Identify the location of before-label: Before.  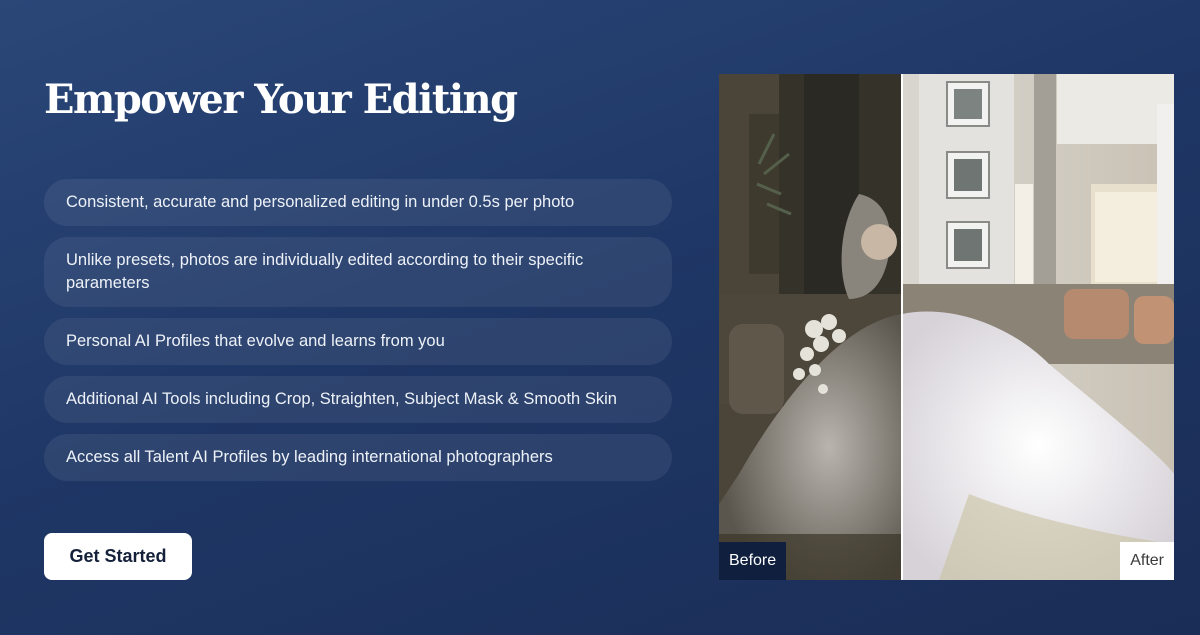
(753, 561).